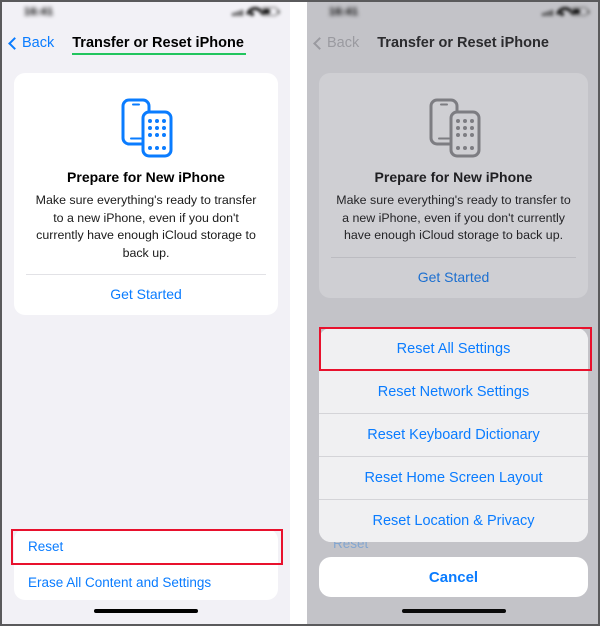 This screenshot has width=600, height=626. What do you see at coordinates (452, 14) in the screenshot?
I see `status-bar-right: 16:41` at bounding box center [452, 14].